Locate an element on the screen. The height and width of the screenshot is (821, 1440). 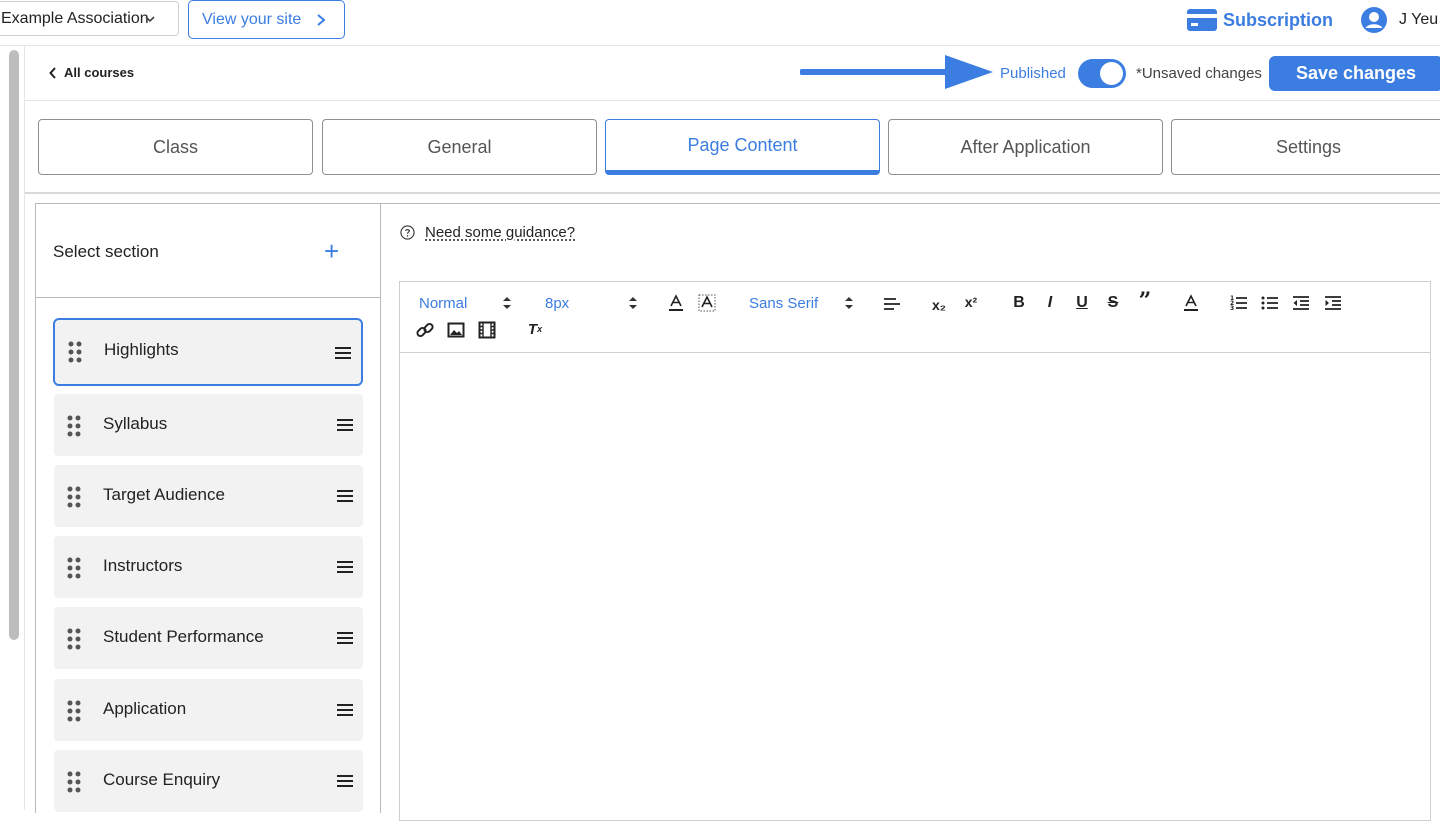
view-site-button: View your site is located at coordinates (266, 19).